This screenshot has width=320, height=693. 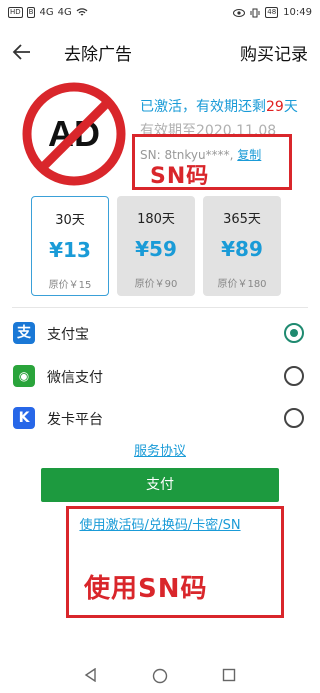 I want to click on plan-duration: 180天, so click(x=156, y=219).